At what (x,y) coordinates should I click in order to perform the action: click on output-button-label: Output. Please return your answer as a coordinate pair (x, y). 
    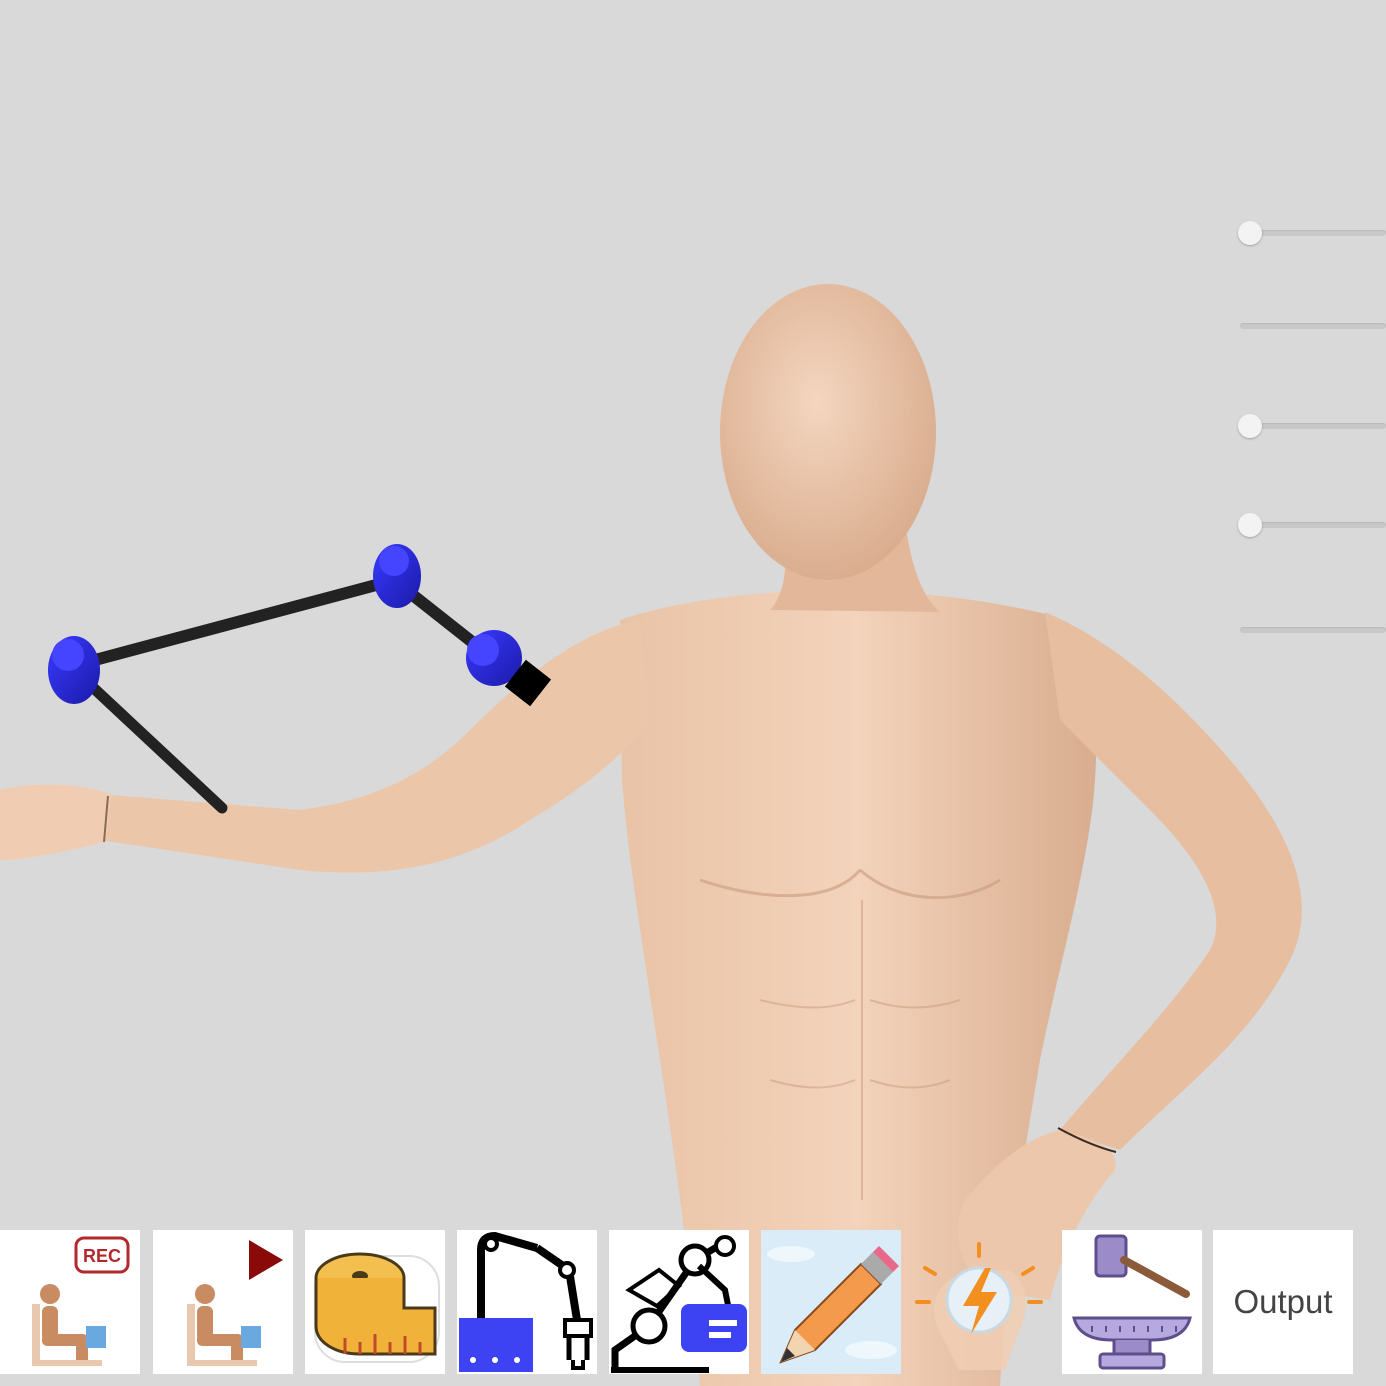
    Looking at the image, I should click on (1283, 1301).